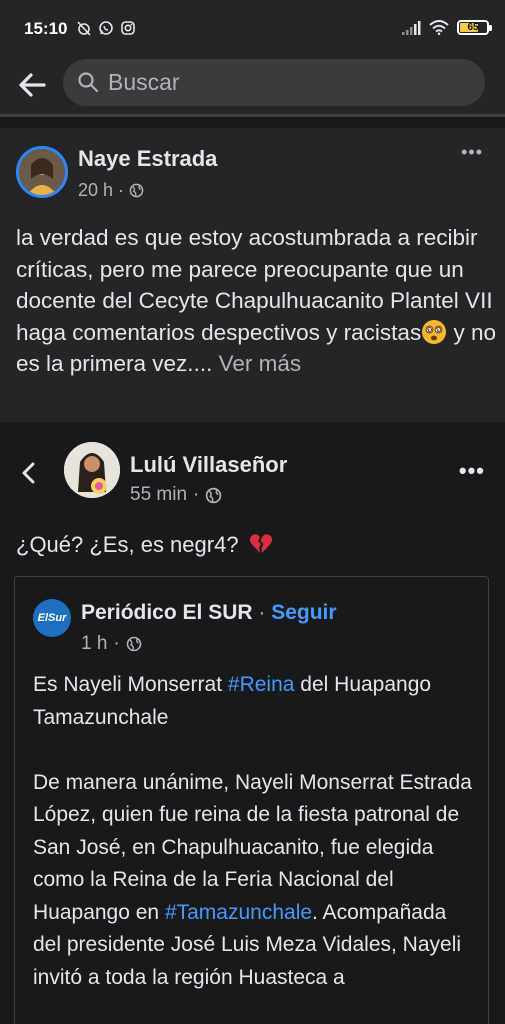 The height and width of the screenshot is (1024, 505). I want to click on status-time: 15:10, so click(46, 28).